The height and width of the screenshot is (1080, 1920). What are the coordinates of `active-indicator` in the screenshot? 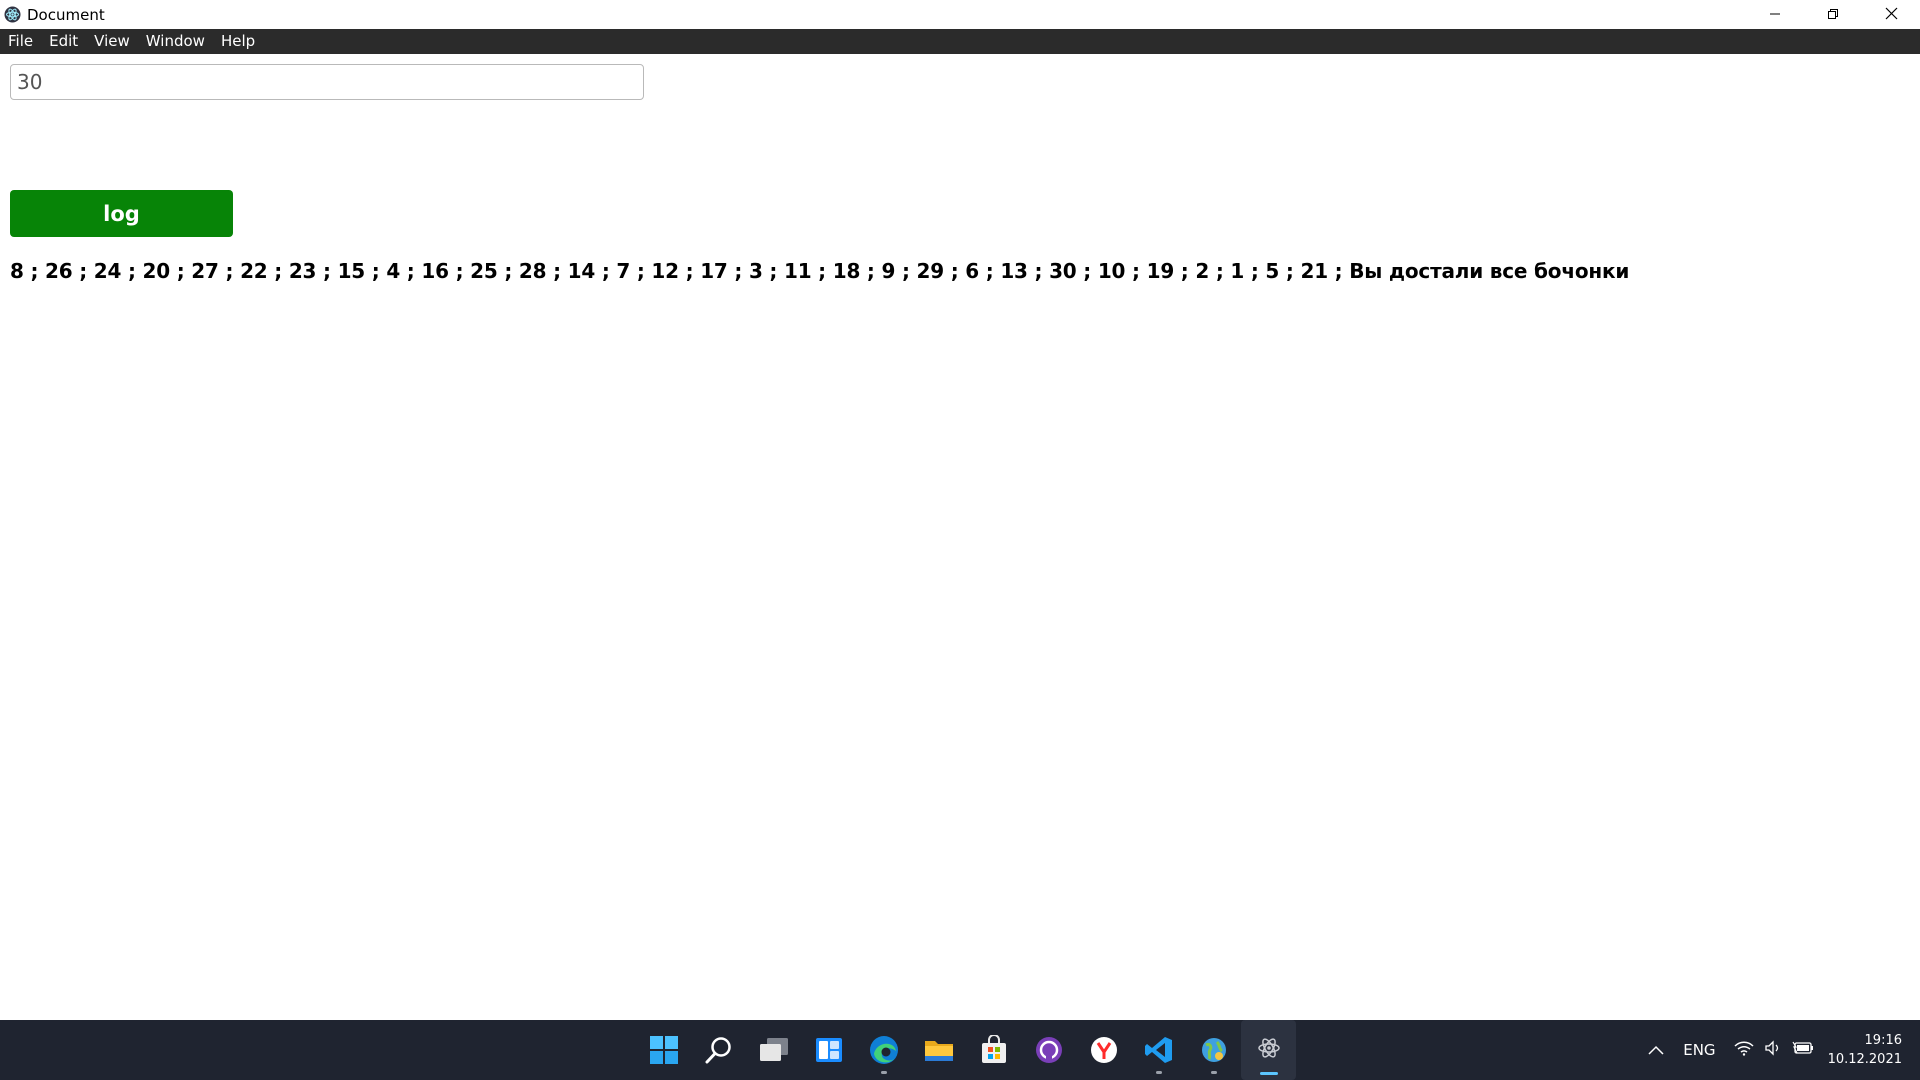 It's located at (1268, 1073).